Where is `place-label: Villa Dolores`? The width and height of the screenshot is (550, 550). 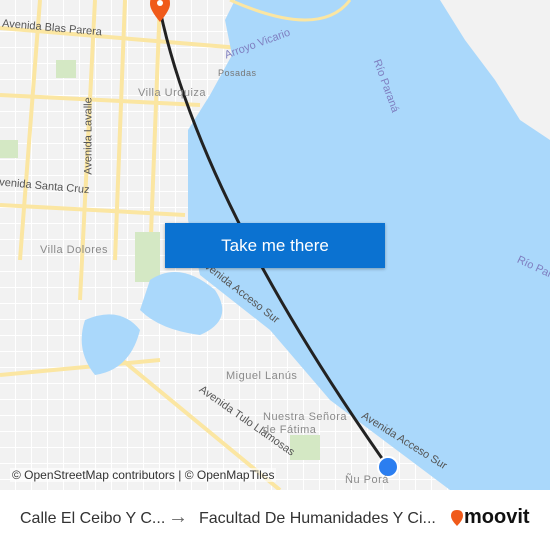 place-label: Villa Dolores is located at coordinates (74, 250).